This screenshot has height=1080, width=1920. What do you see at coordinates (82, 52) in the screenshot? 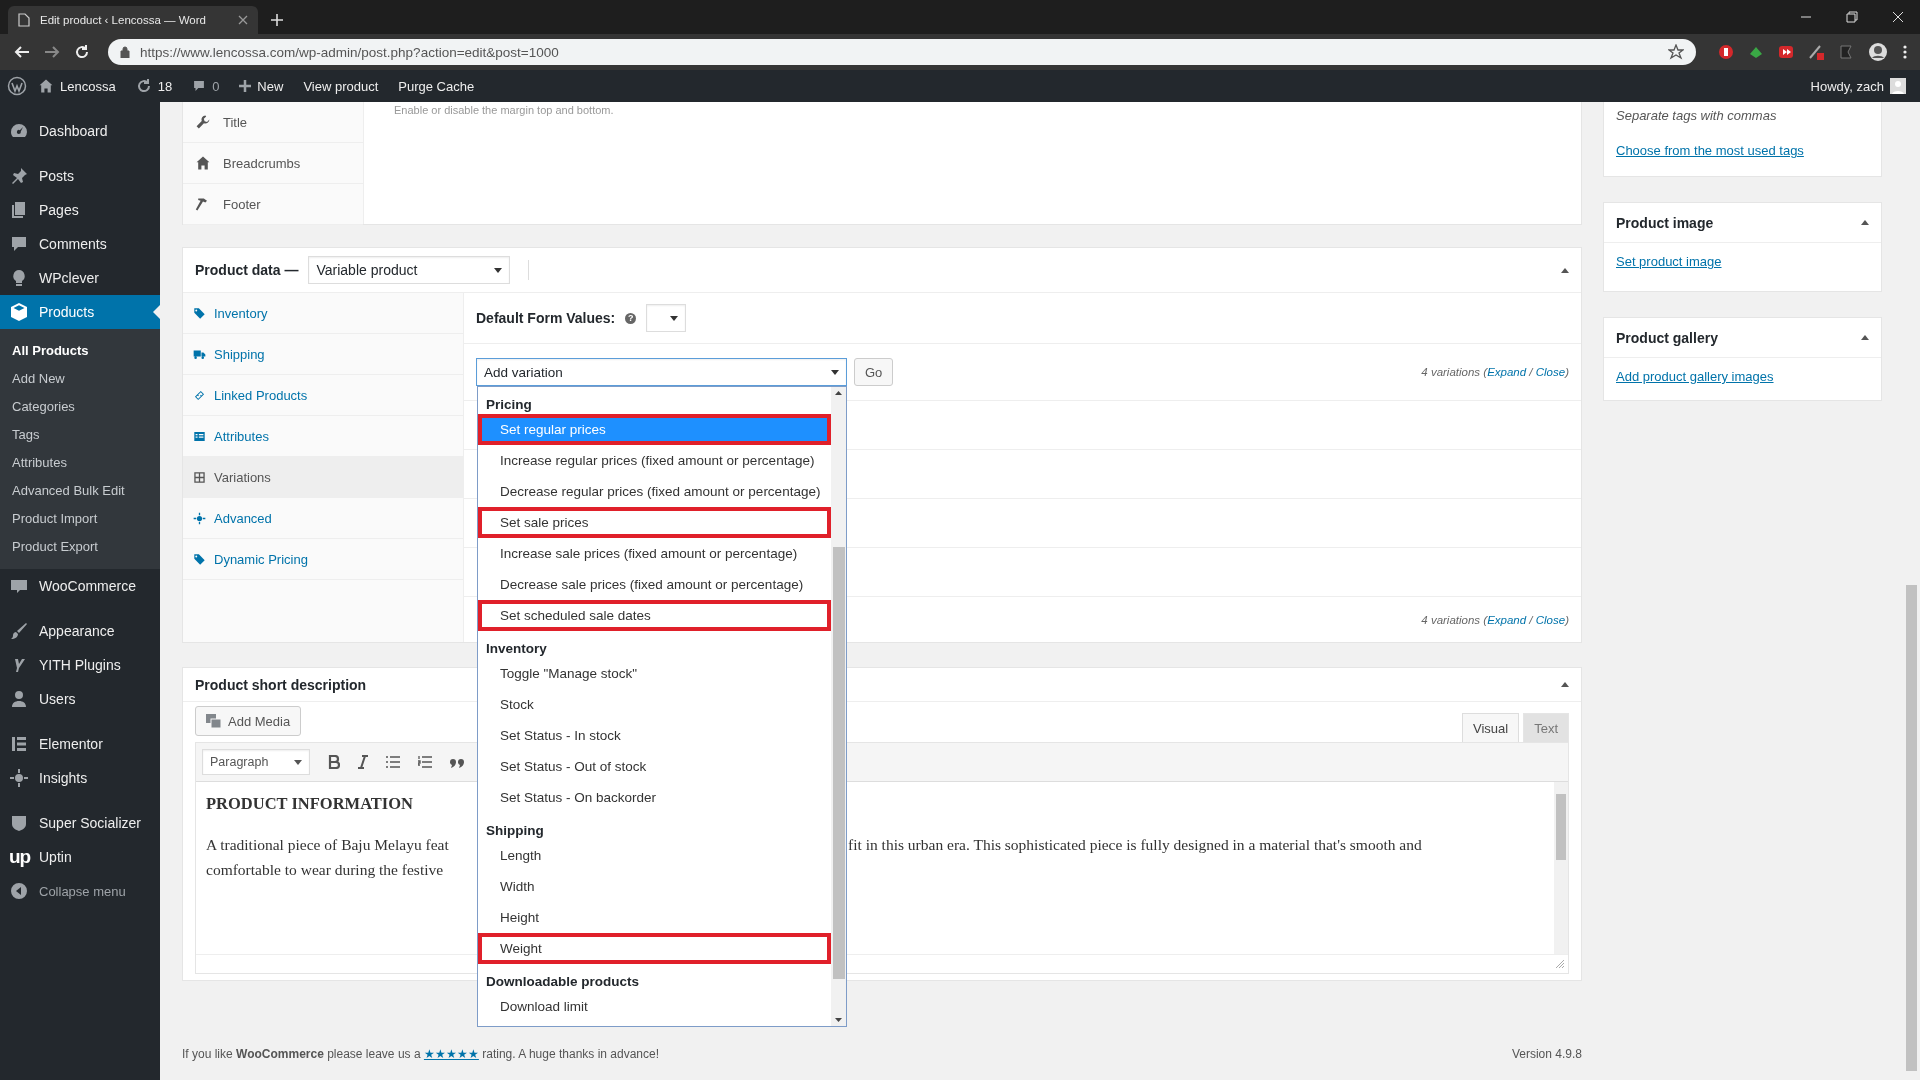
I see `reload-icon` at bounding box center [82, 52].